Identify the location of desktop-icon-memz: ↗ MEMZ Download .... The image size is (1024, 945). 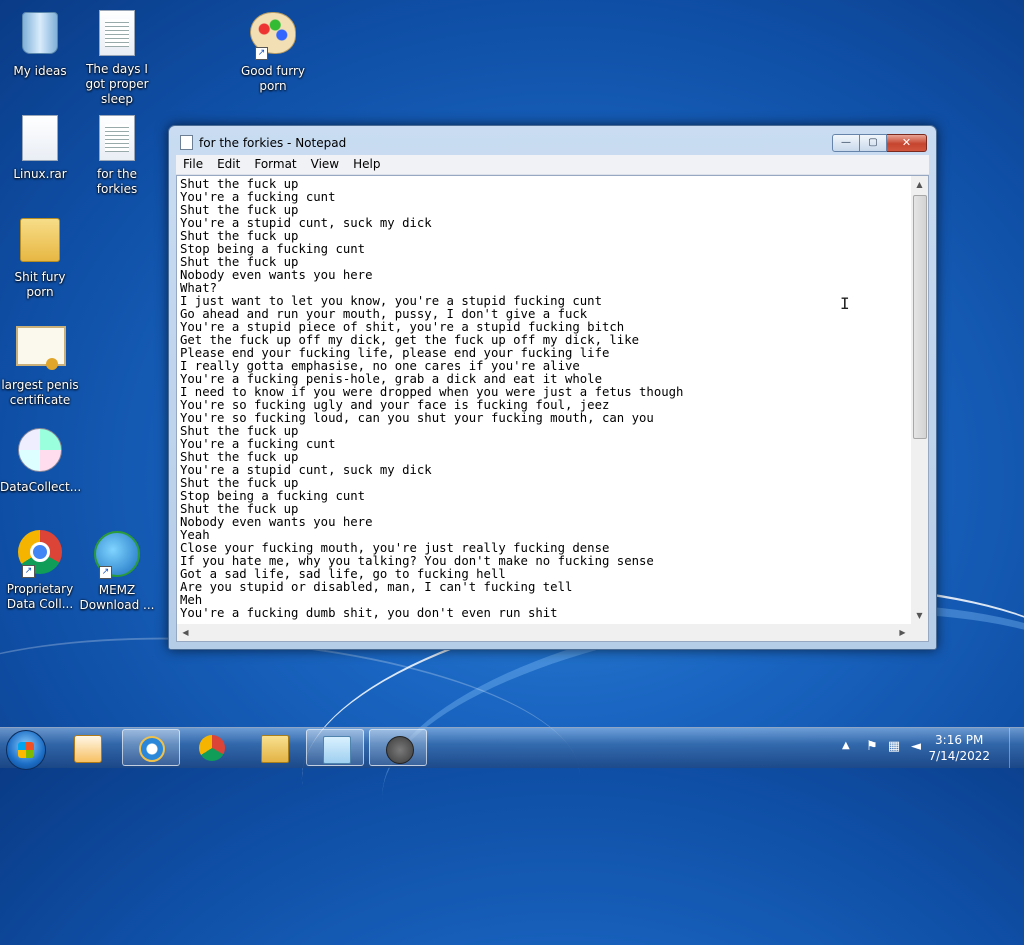
(117, 570).